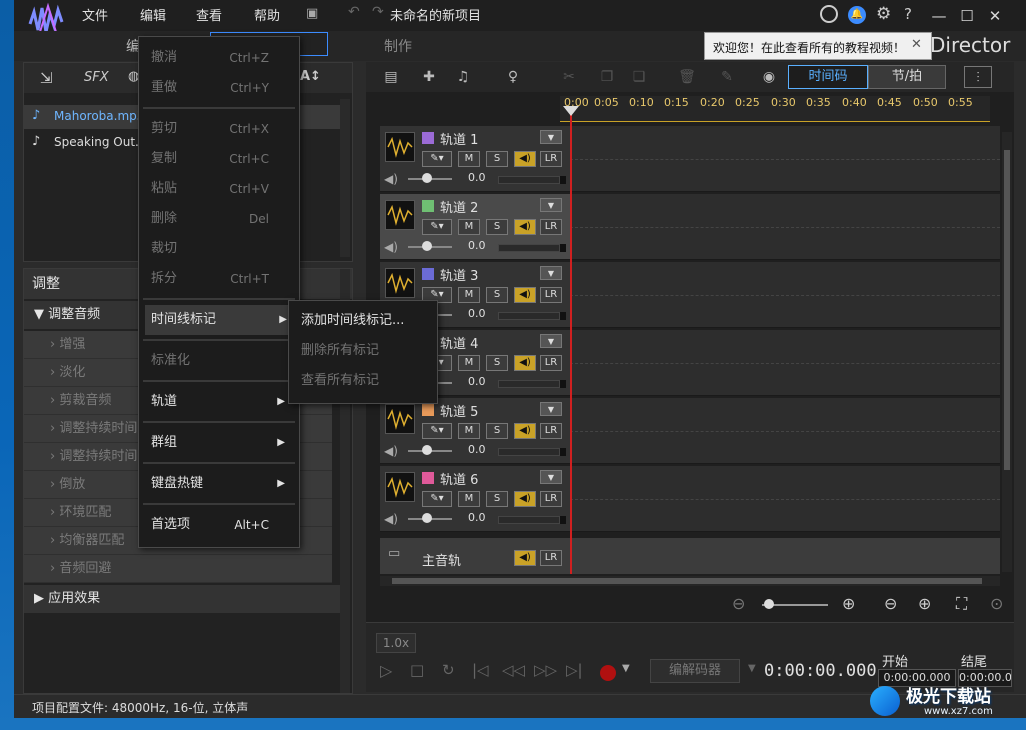  I want to click on track-header: 轨道 6 ▼ ✎▾ M S ◀) LR ◀) 0.0, so click(475, 499).